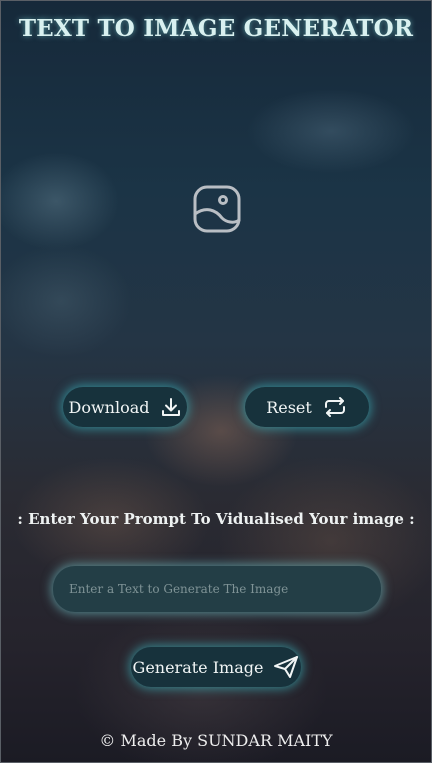 This screenshot has height=763, width=432. What do you see at coordinates (286, 667) in the screenshot?
I see `send-icon` at bounding box center [286, 667].